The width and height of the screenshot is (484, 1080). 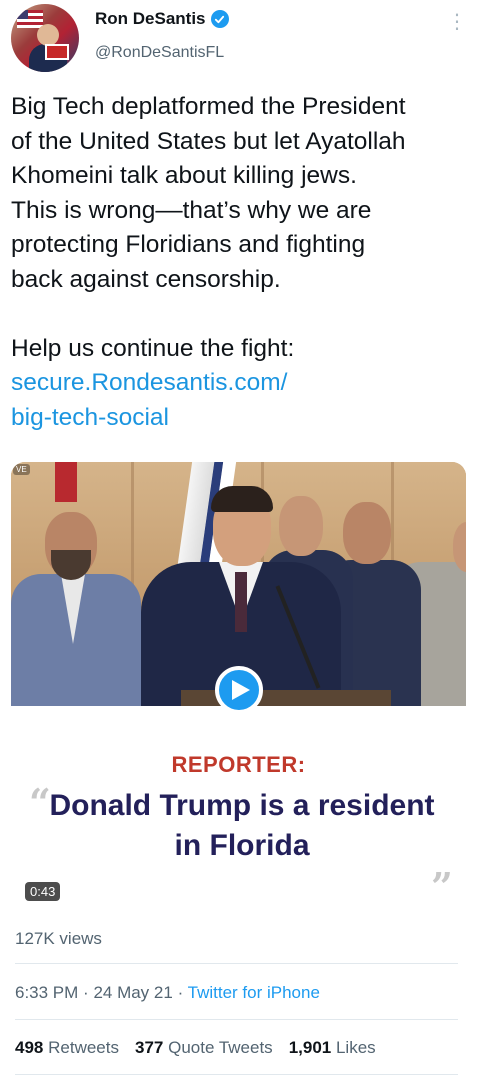 I want to click on quote-tweets-count: 377, so click(x=149, y=1047).